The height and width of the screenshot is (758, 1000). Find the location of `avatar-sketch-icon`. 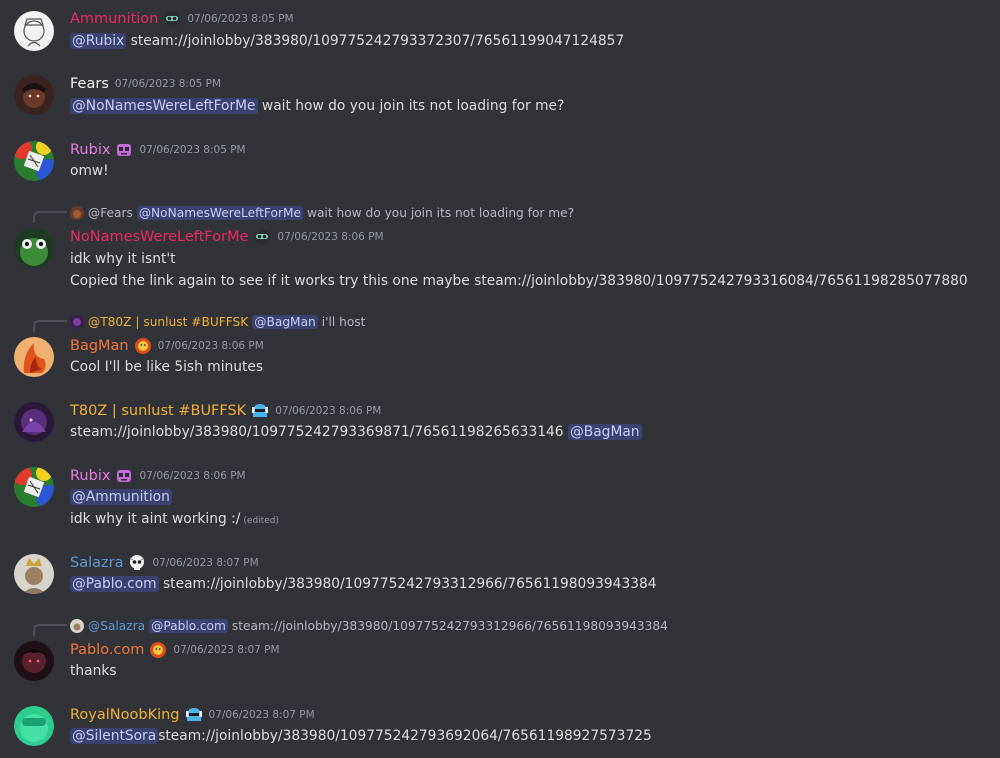

avatar-sketch-icon is located at coordinates (34, 31).